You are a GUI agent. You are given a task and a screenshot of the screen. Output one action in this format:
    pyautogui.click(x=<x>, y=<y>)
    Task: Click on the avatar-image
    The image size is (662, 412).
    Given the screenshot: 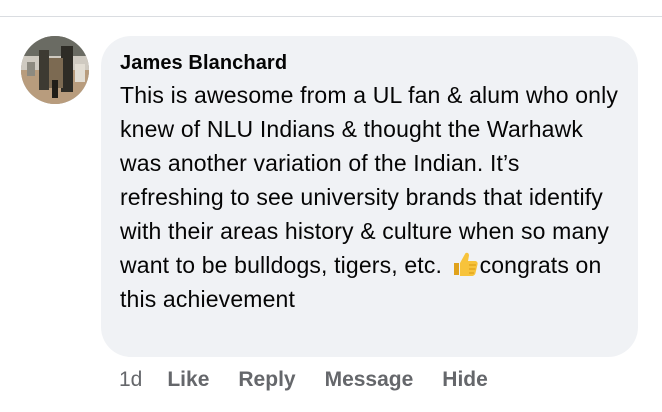 What is the action you would take?
    pyautogui.click(x=55, y=70)
    